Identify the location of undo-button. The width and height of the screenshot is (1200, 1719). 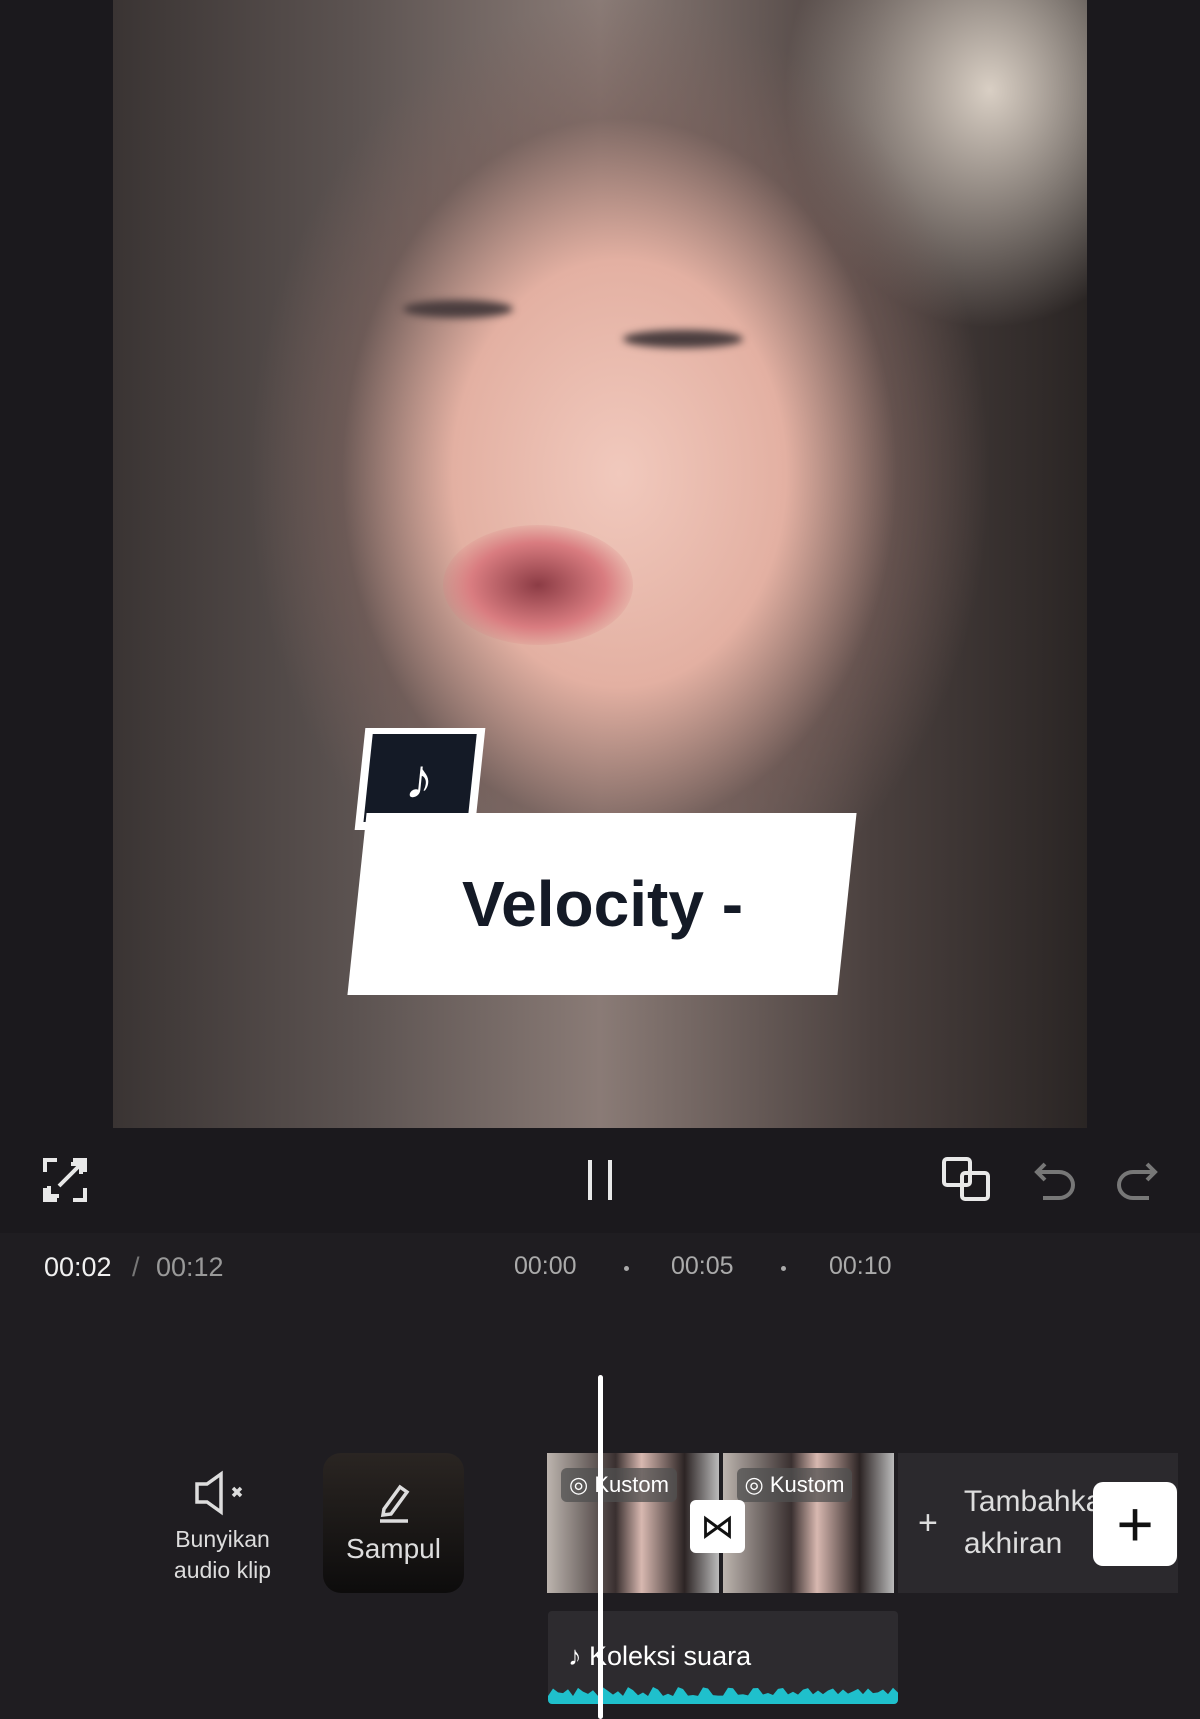
(1055, 1180).